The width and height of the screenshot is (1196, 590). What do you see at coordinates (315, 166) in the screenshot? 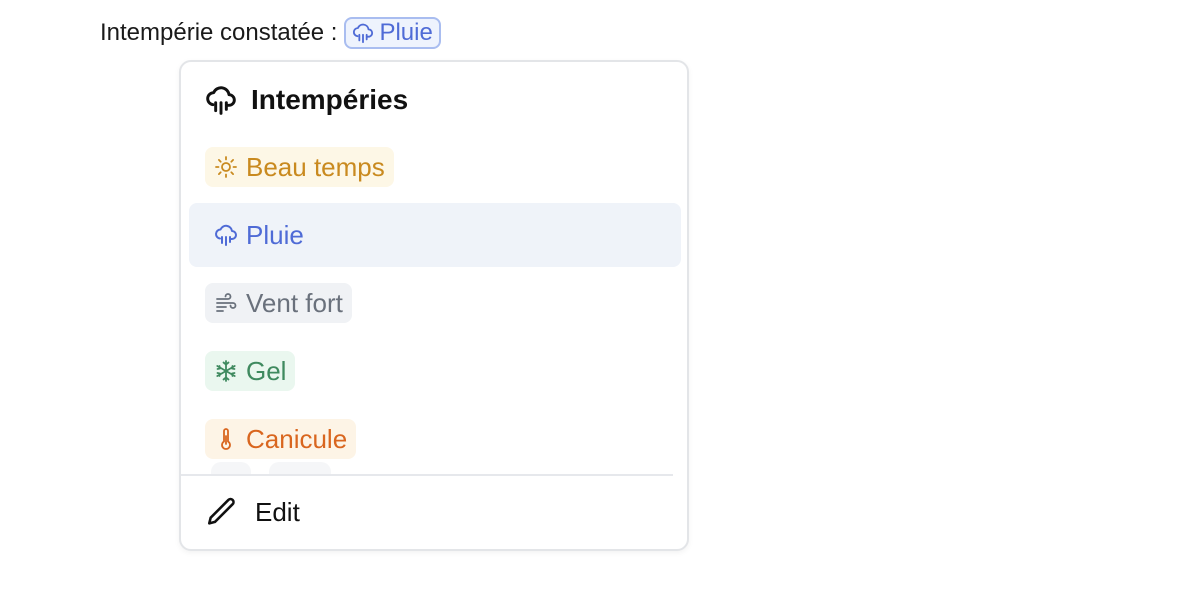
I see `option-label: Beau temps` at bounding box center [315, 166].